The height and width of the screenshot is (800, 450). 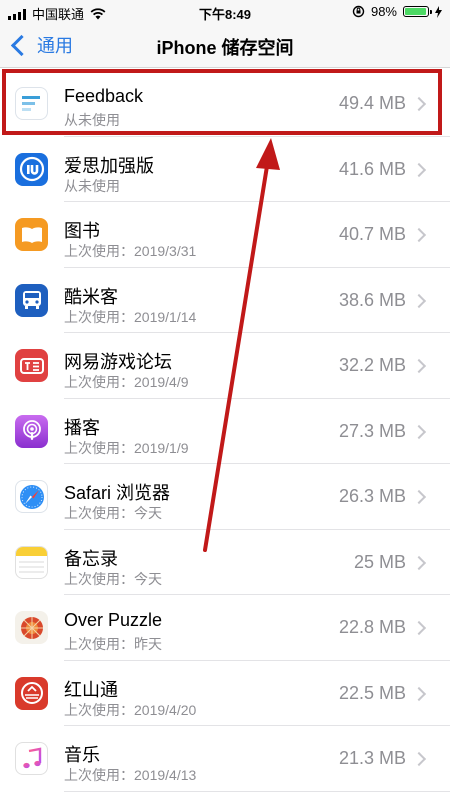 I want to click on app-row-feedback: Feedback 从未使用 49.4 MB, so click(x=225, y=104).